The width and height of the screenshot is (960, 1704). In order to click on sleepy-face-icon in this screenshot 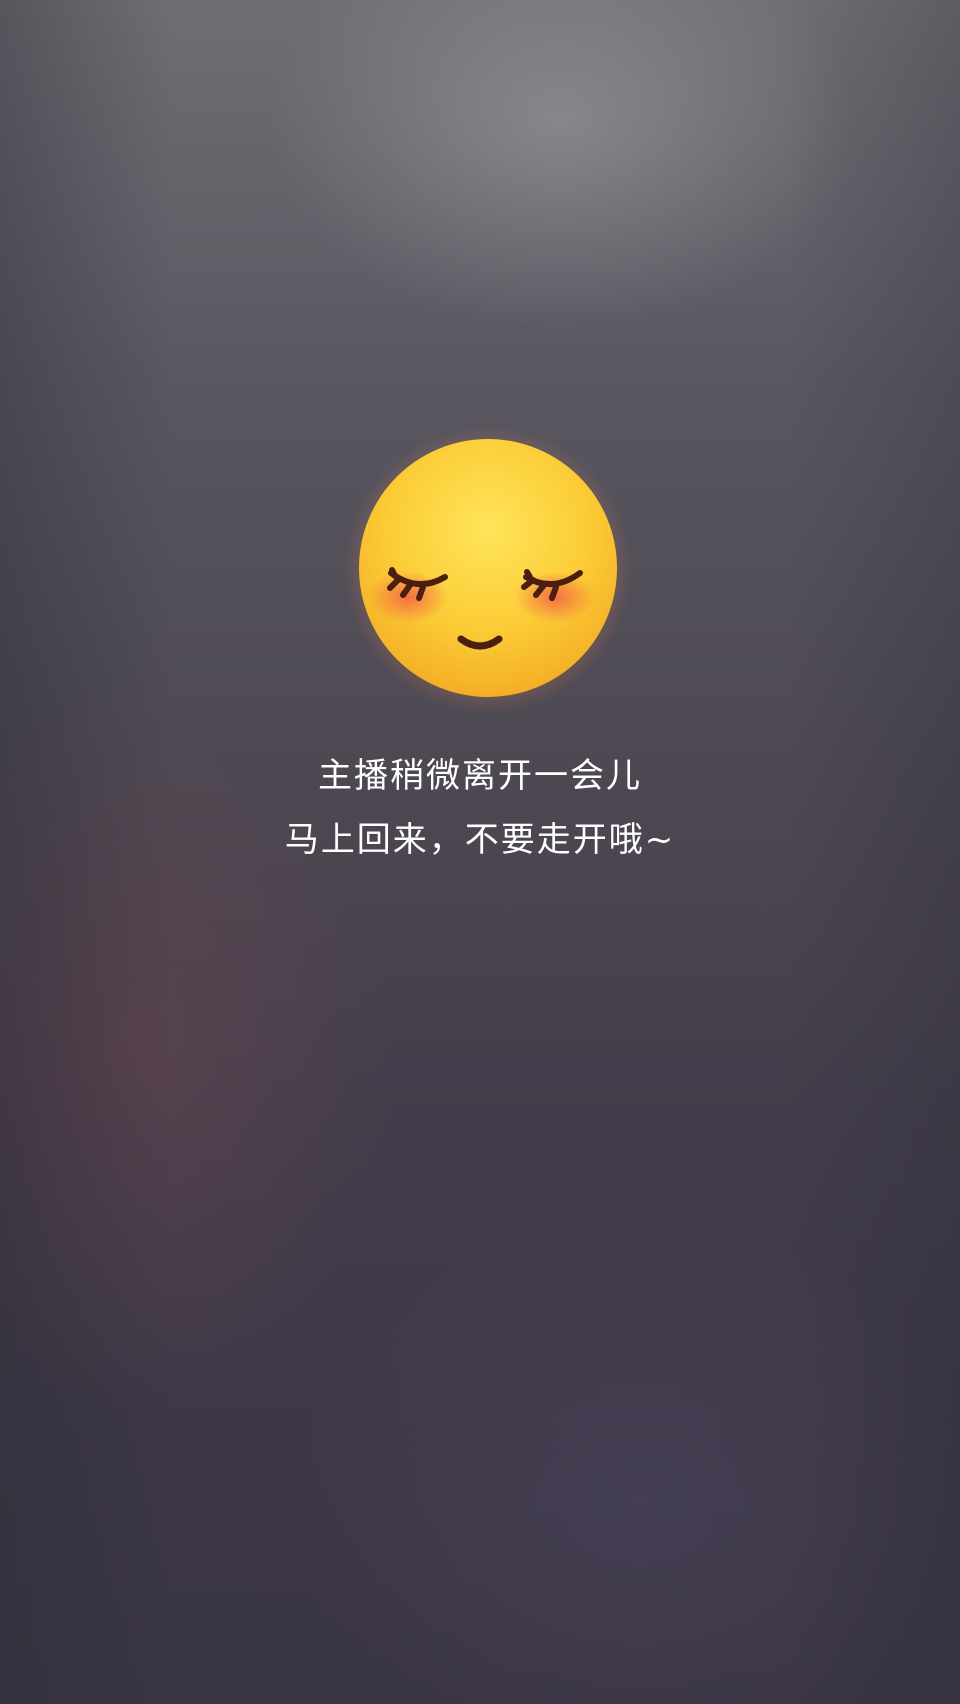, I will do `click(488, 570)`.